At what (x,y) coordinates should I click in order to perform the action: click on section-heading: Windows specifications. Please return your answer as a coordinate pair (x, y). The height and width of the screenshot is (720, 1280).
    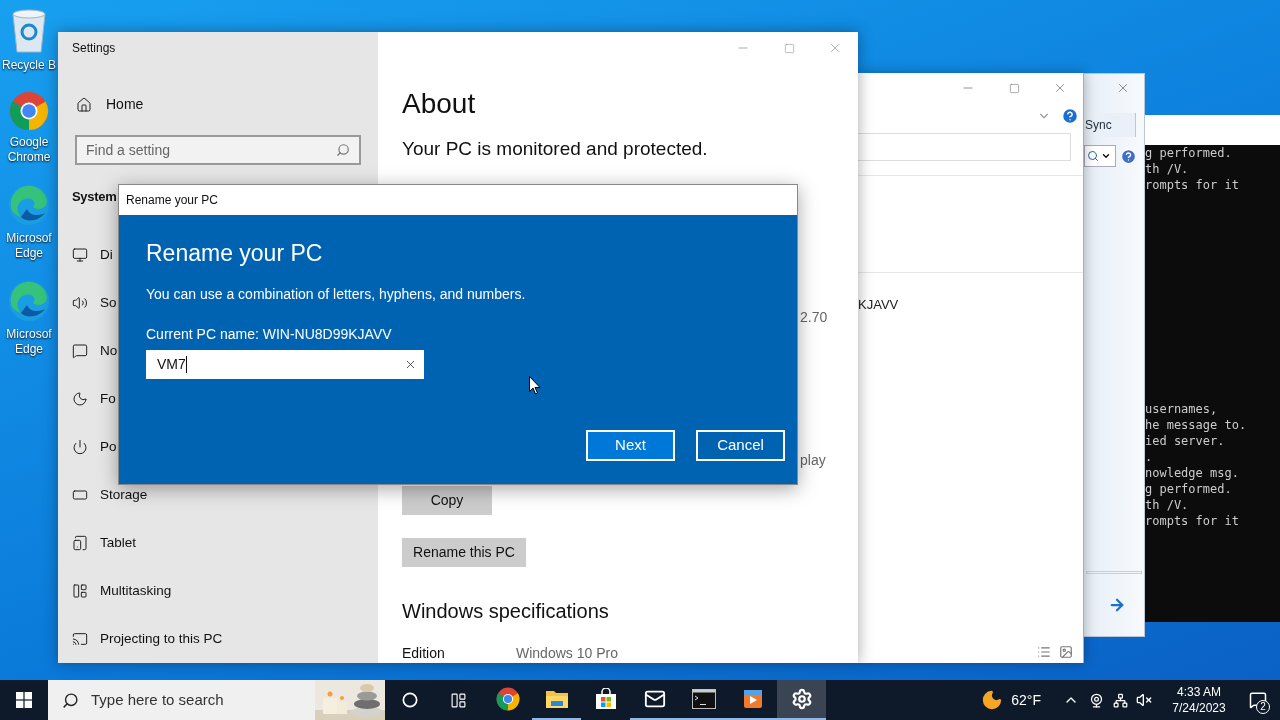
    Looking at the image, I should click on (506, 611).